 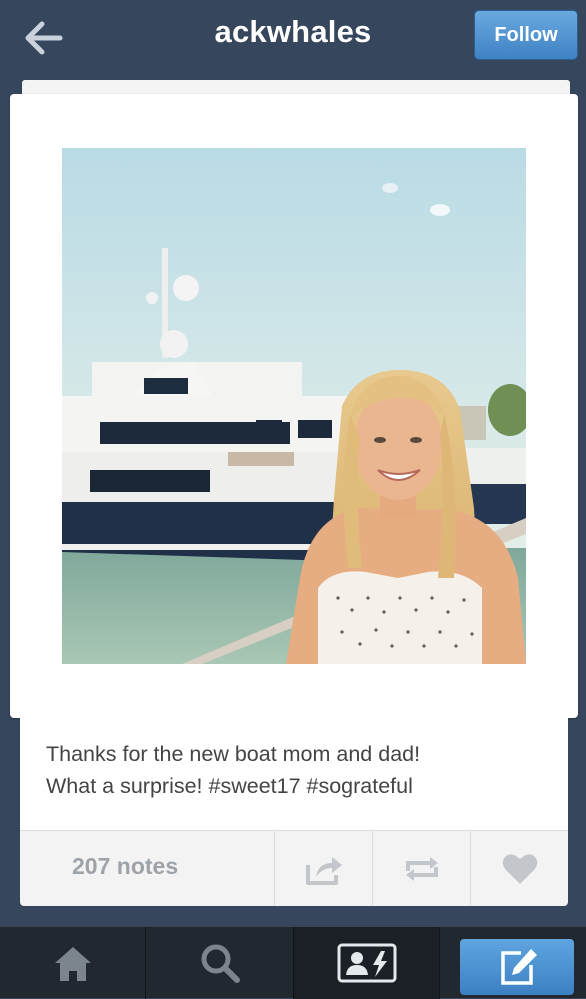 I want to click on reblog-icon, so click(x=421, y=868).